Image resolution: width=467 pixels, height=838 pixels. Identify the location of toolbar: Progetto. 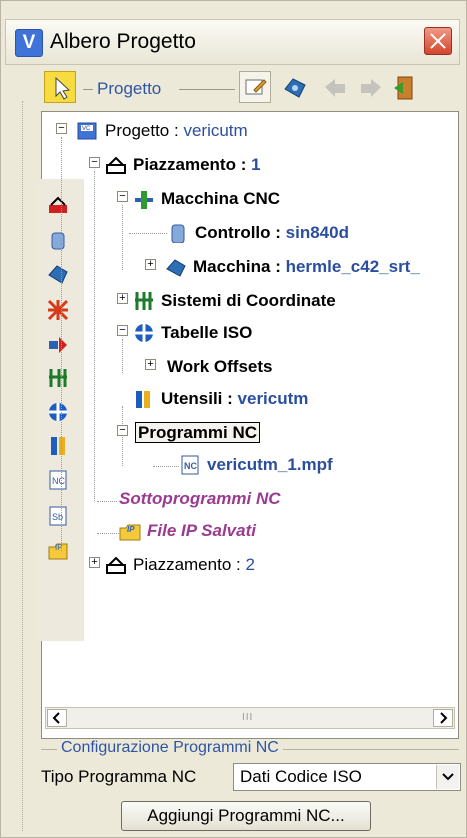
(247, 88).